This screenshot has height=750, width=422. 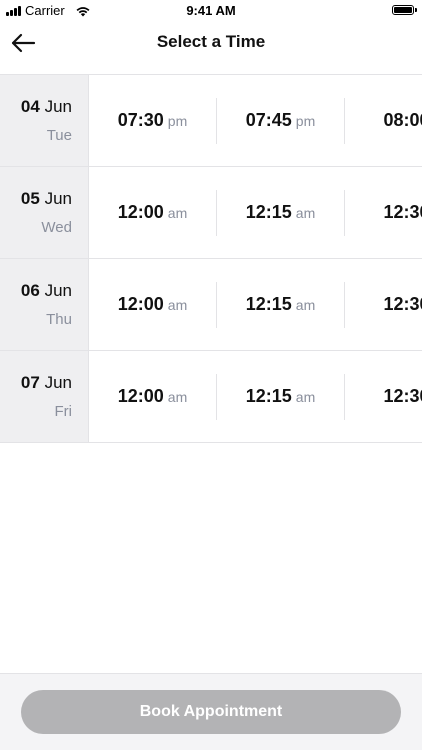 I want to click on day-row: 06 Jun Thu 12:00 am 12:15 am 12:30, so click(x=211, y=305).